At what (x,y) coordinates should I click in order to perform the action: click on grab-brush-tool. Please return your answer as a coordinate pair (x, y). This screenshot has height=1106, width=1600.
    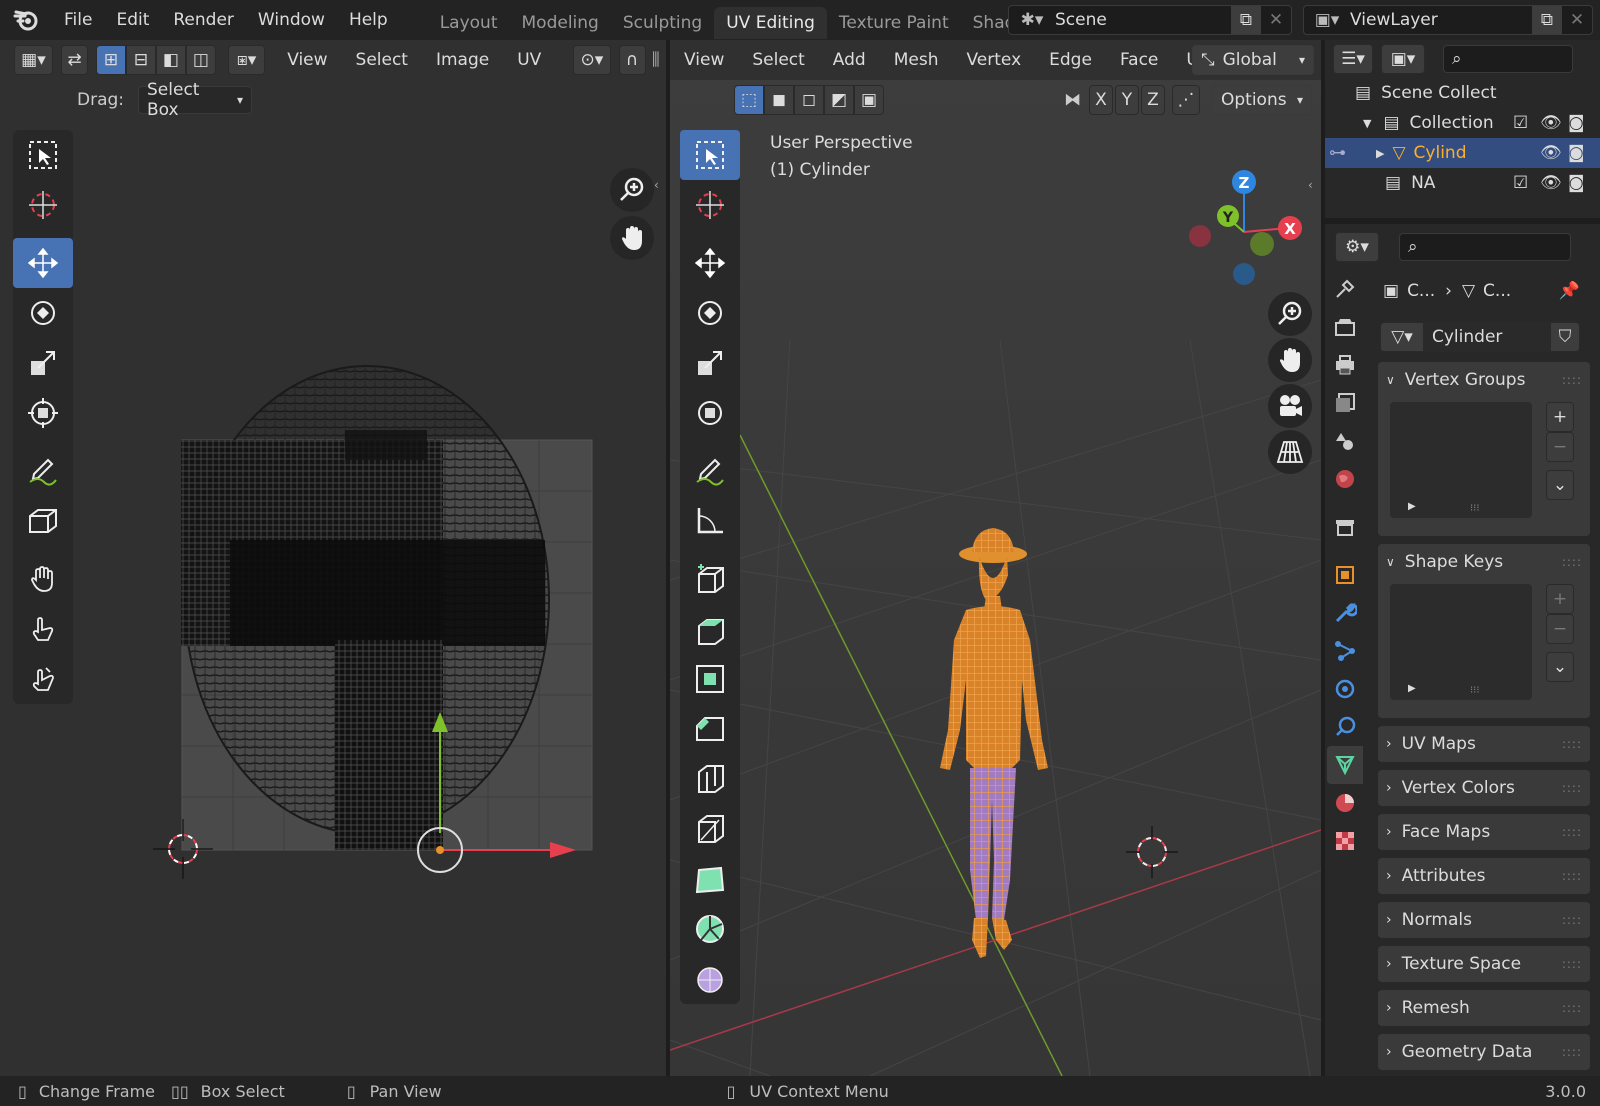
    Looking at the image, I should click on (43, 579).